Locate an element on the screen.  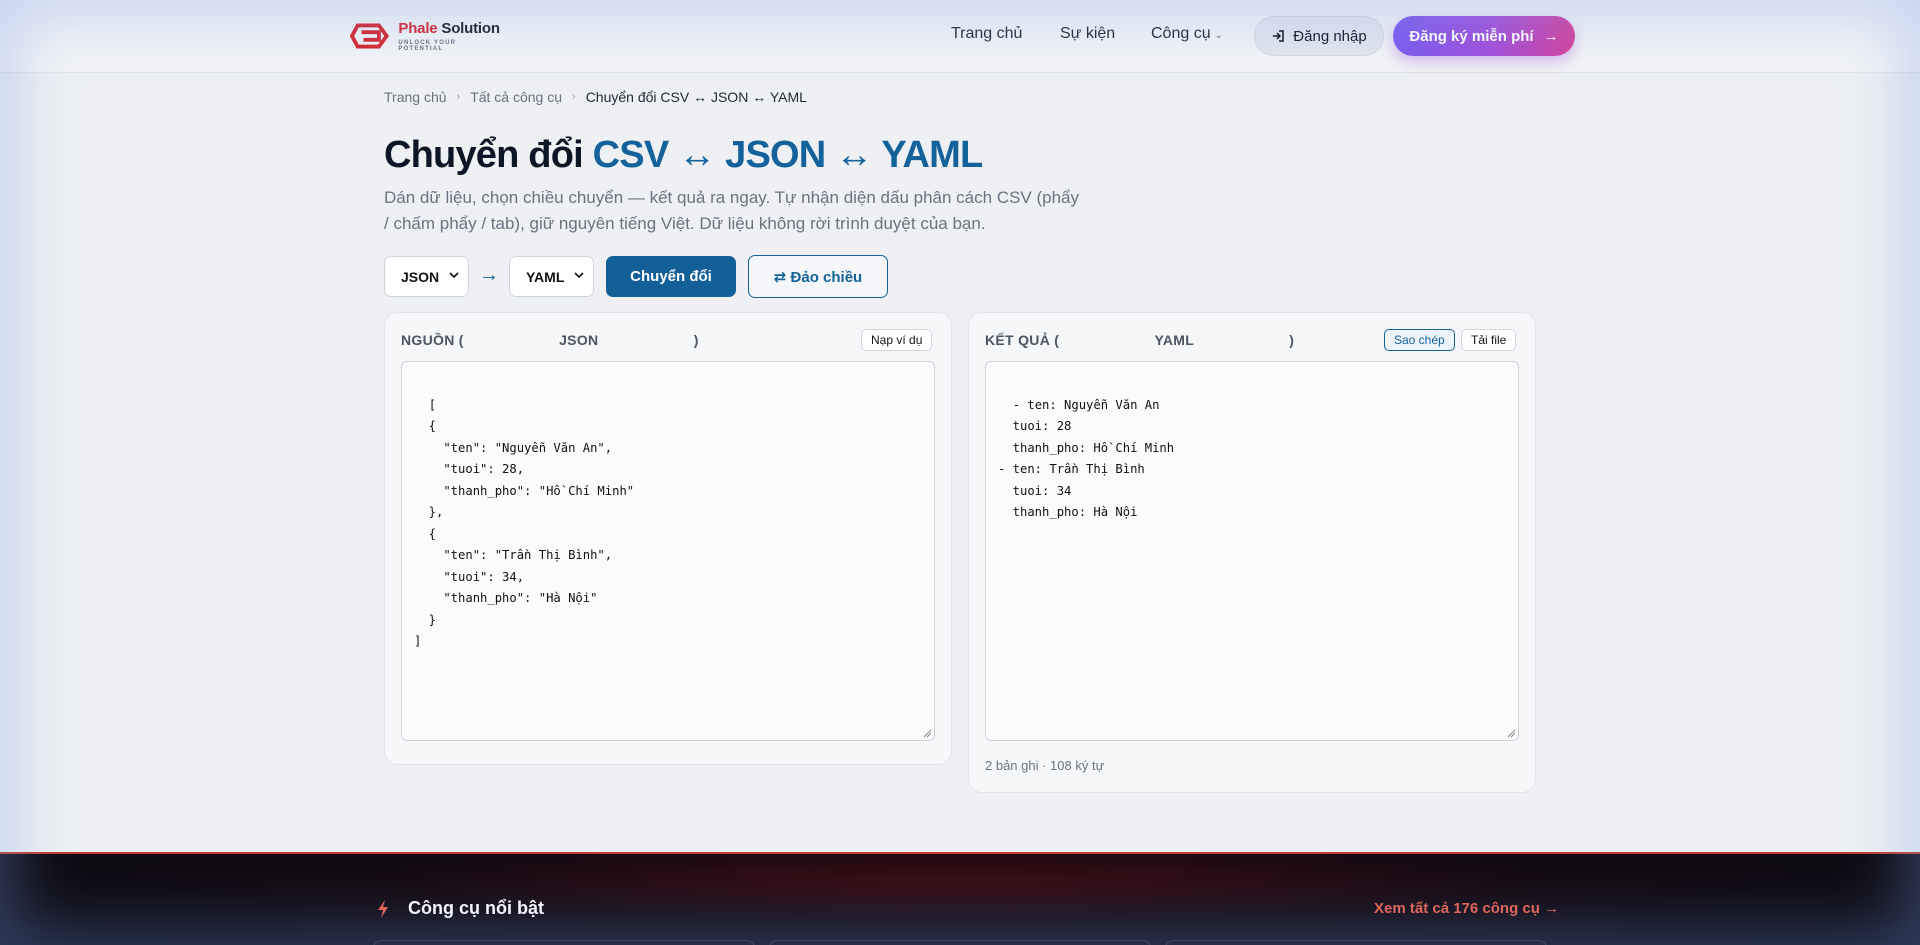
convert-button: Chuyển đổi is located at coordinates (671, 276).